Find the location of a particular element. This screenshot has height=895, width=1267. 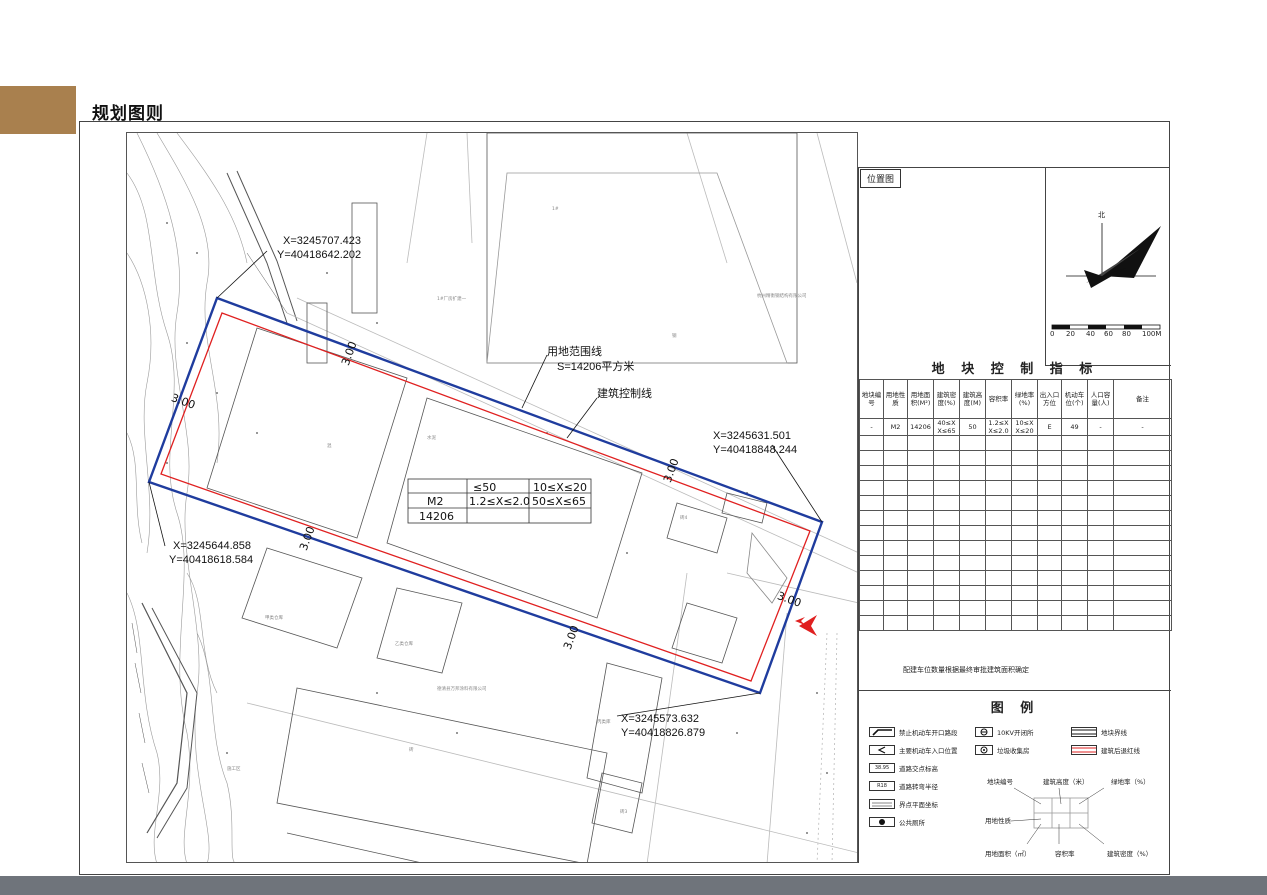

diagram-area: 用地面积（㎡） is located at coordinates (1008, 854).